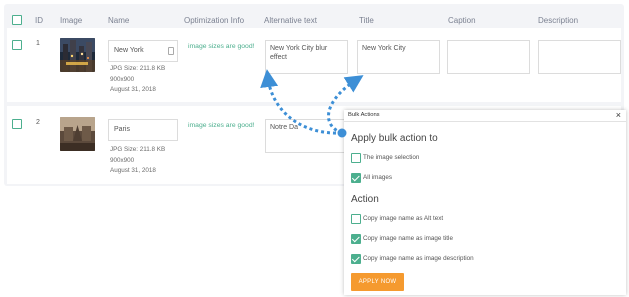 Image resolution: width=629 pixels, height=297 pixels. I want to click on action-label: Copy image name as Alt text, so click(403, 218).